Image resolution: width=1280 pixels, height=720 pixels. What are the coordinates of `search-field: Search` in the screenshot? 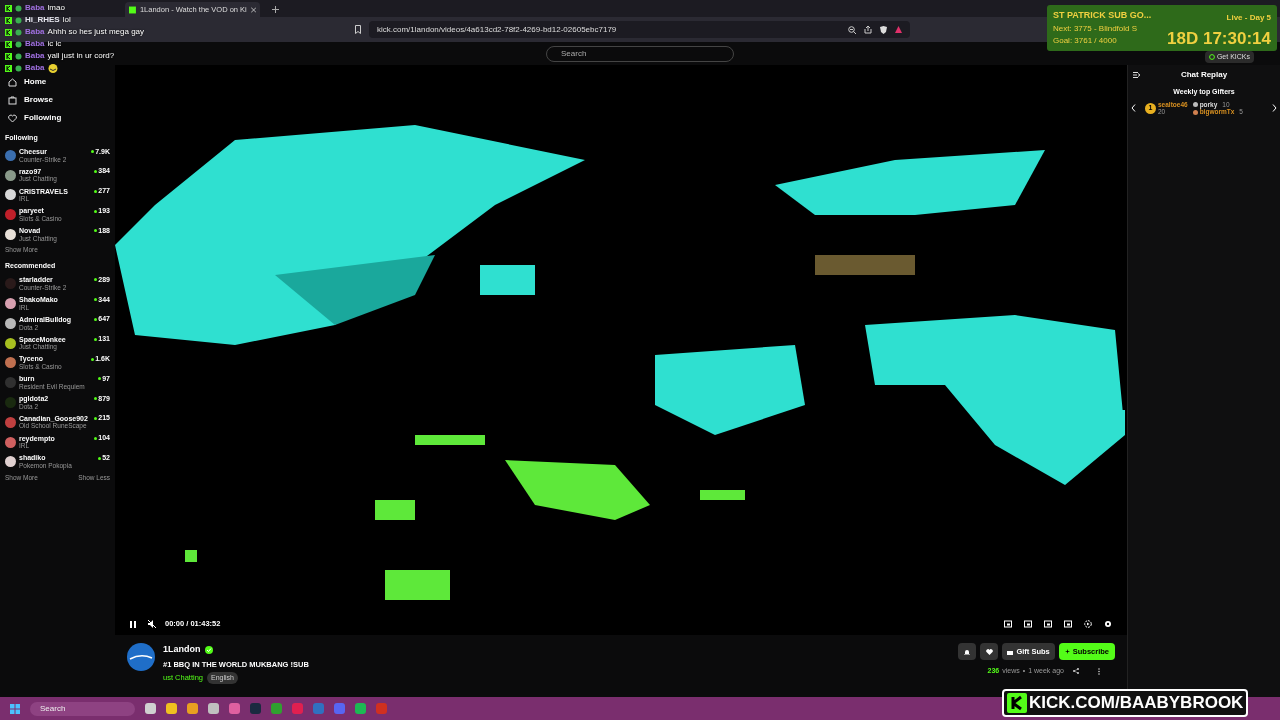 It's located at (640, 53).